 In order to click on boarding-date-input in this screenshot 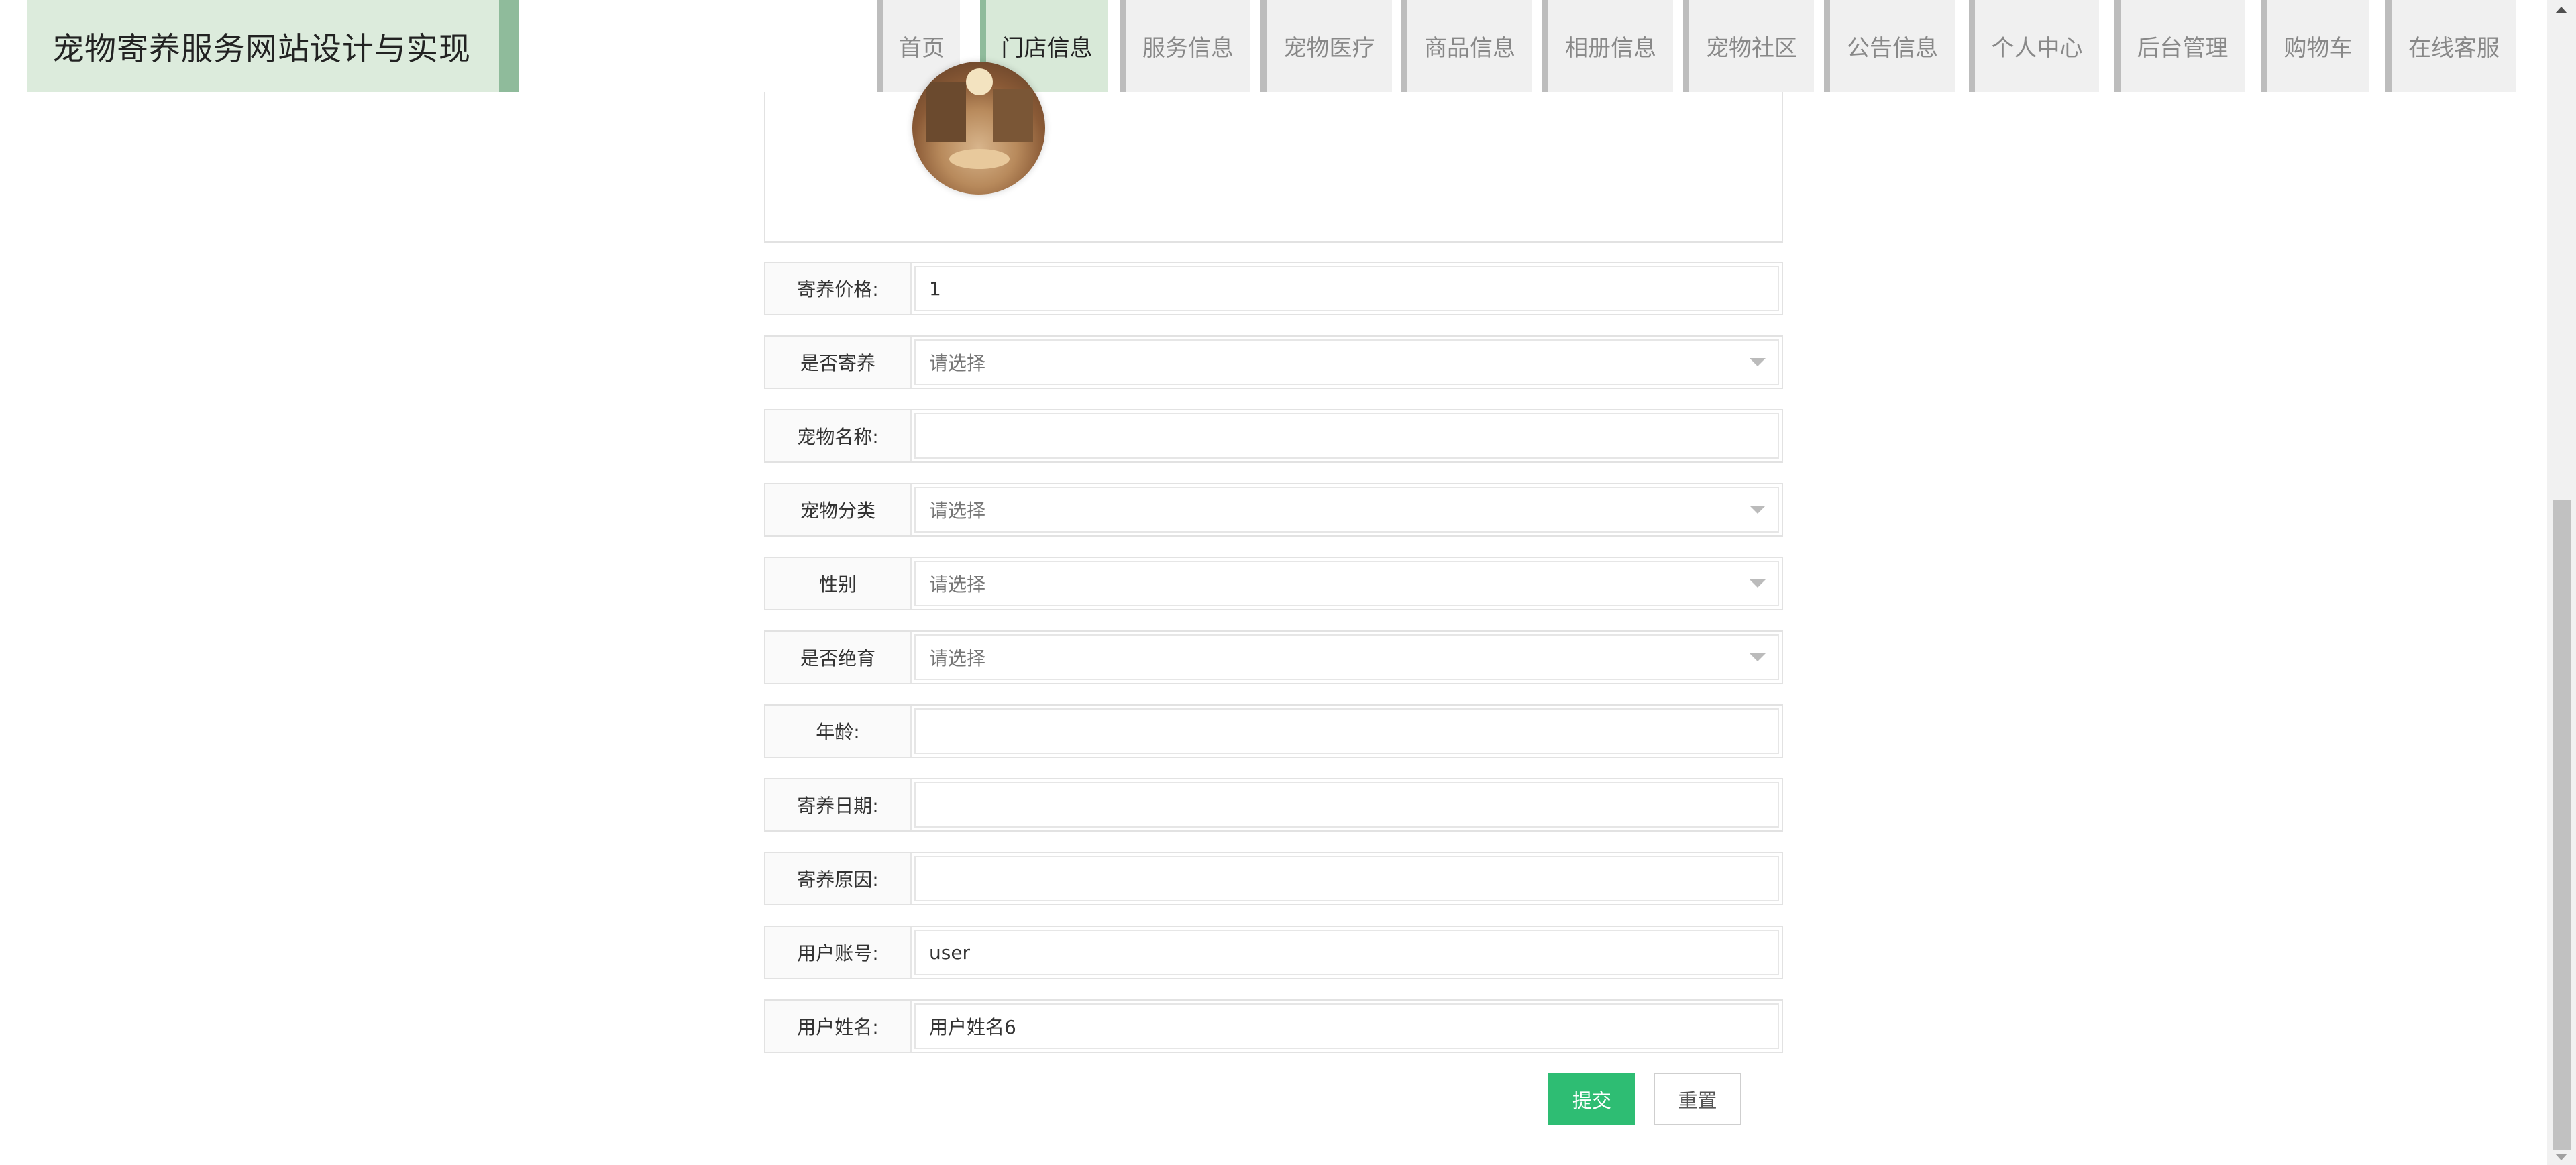, I will do `click(1346, 805)`.